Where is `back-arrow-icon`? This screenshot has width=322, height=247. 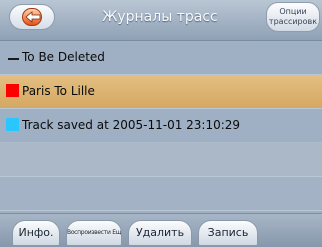
back-arrow-icon is located at coordinates (33, 17).